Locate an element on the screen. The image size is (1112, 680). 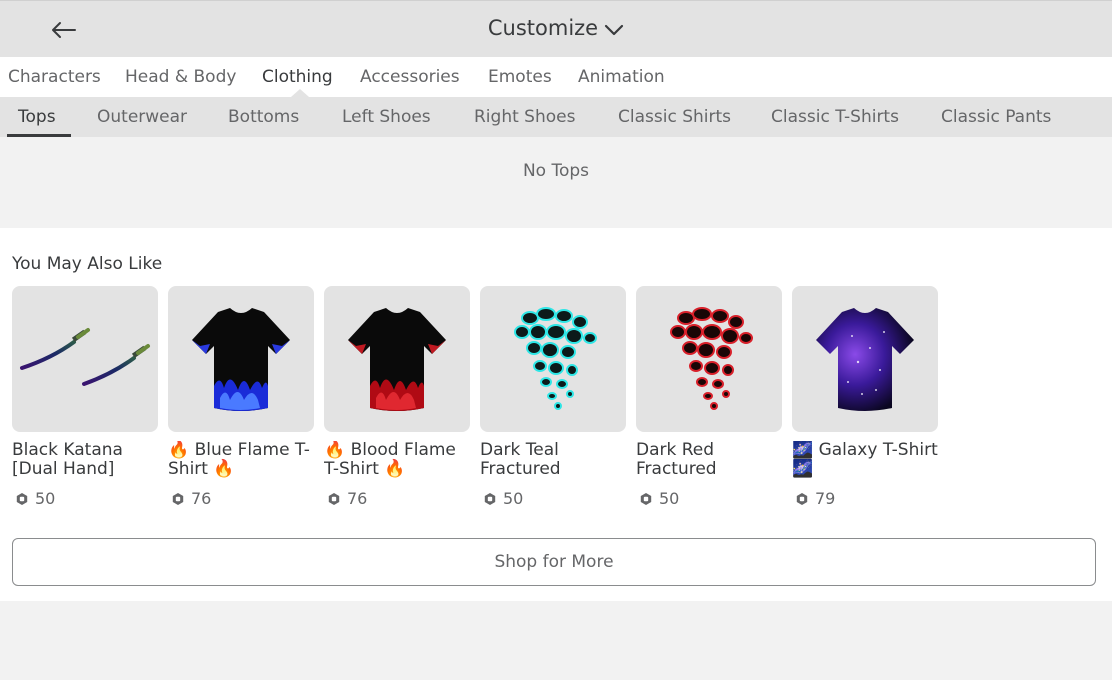
chevron-down-icon is located at coordinates (614, 29).